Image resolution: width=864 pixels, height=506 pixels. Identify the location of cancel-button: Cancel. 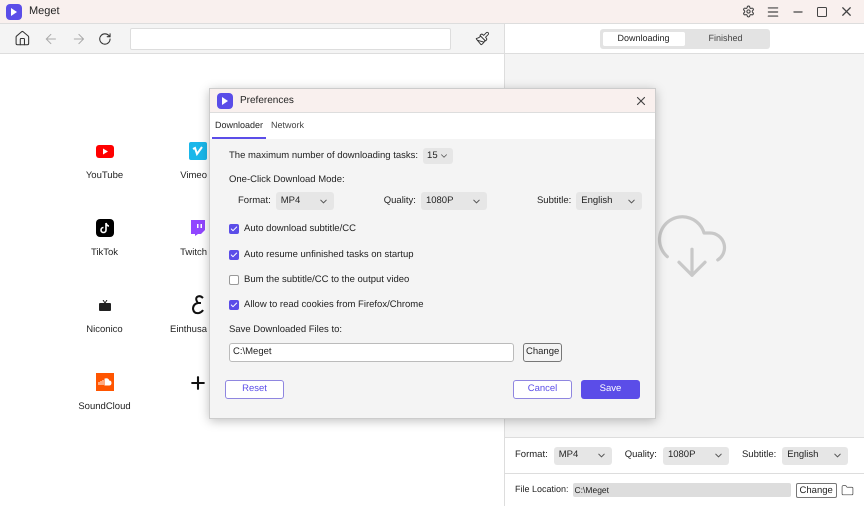
(542, 389).